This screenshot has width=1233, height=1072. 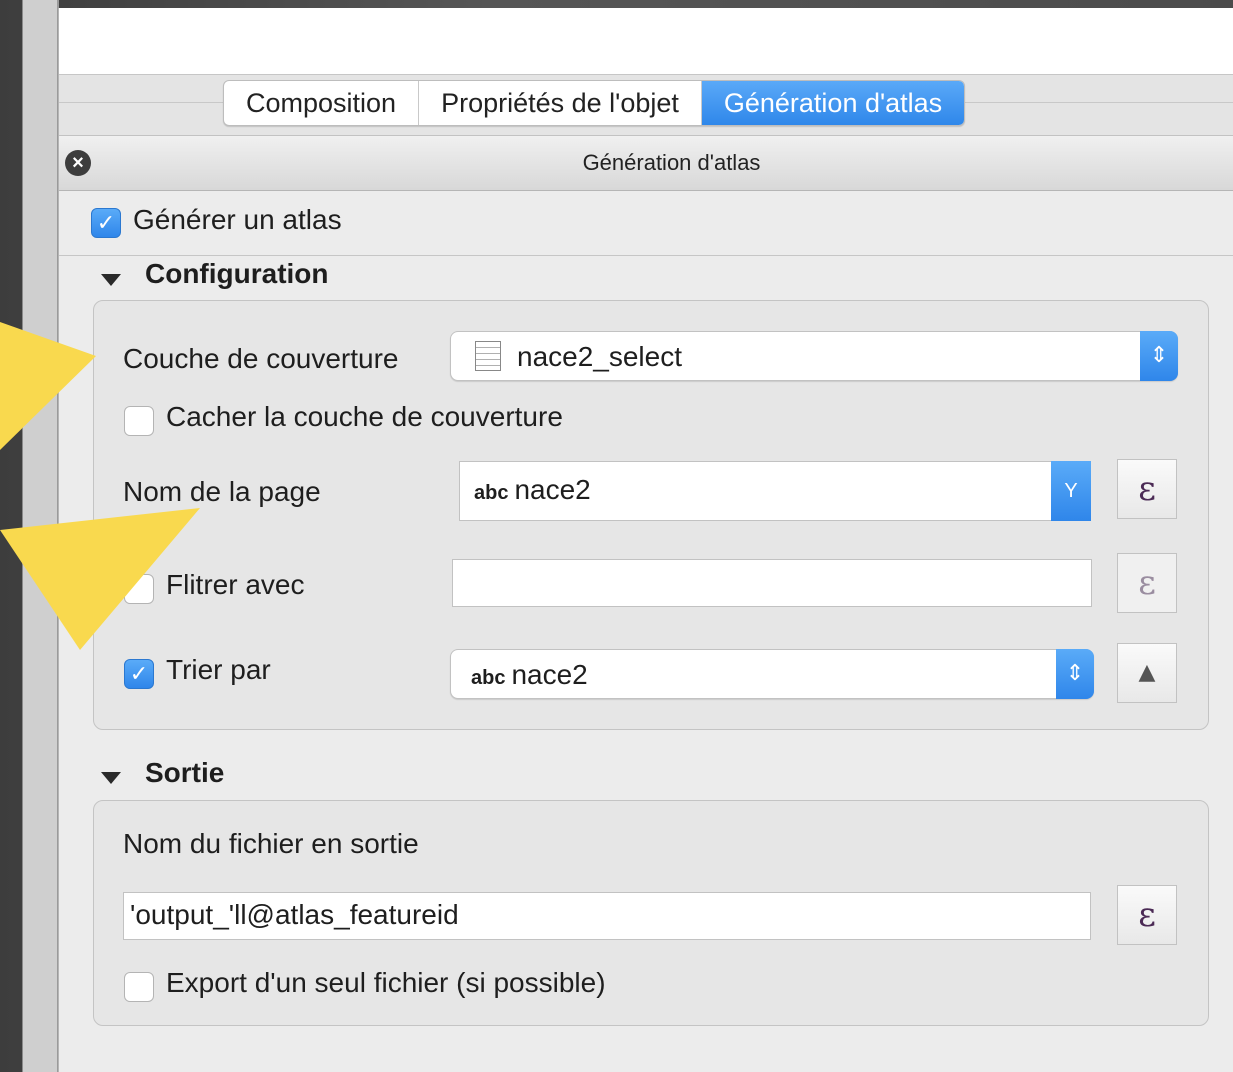 I want to click on highlight-arrow-coverage, so click(x=48, y=386).